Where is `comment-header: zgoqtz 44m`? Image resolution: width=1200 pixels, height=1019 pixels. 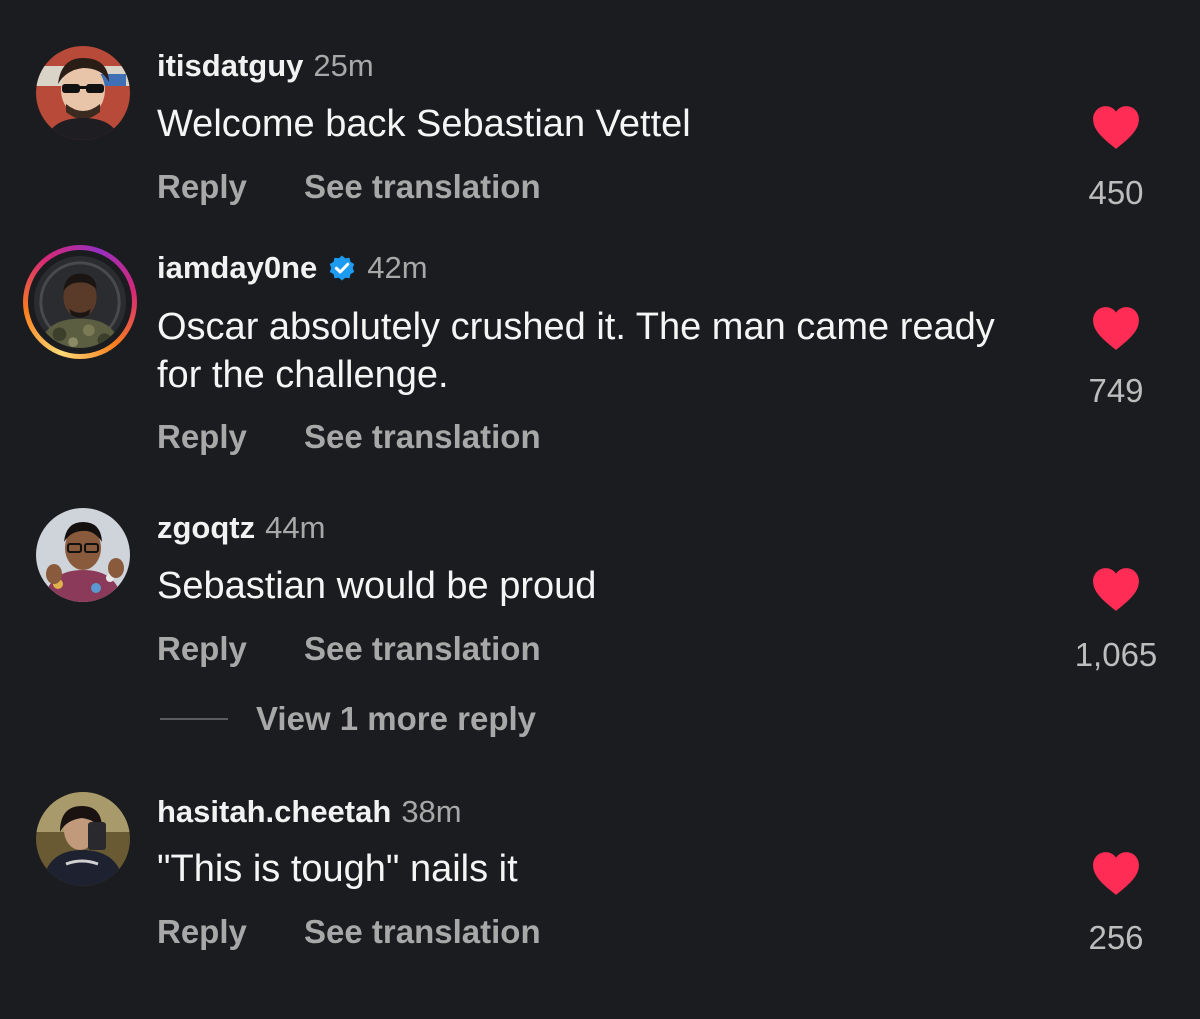 comment-header: zgoqtz 44m is located at coordinates (241, 528).